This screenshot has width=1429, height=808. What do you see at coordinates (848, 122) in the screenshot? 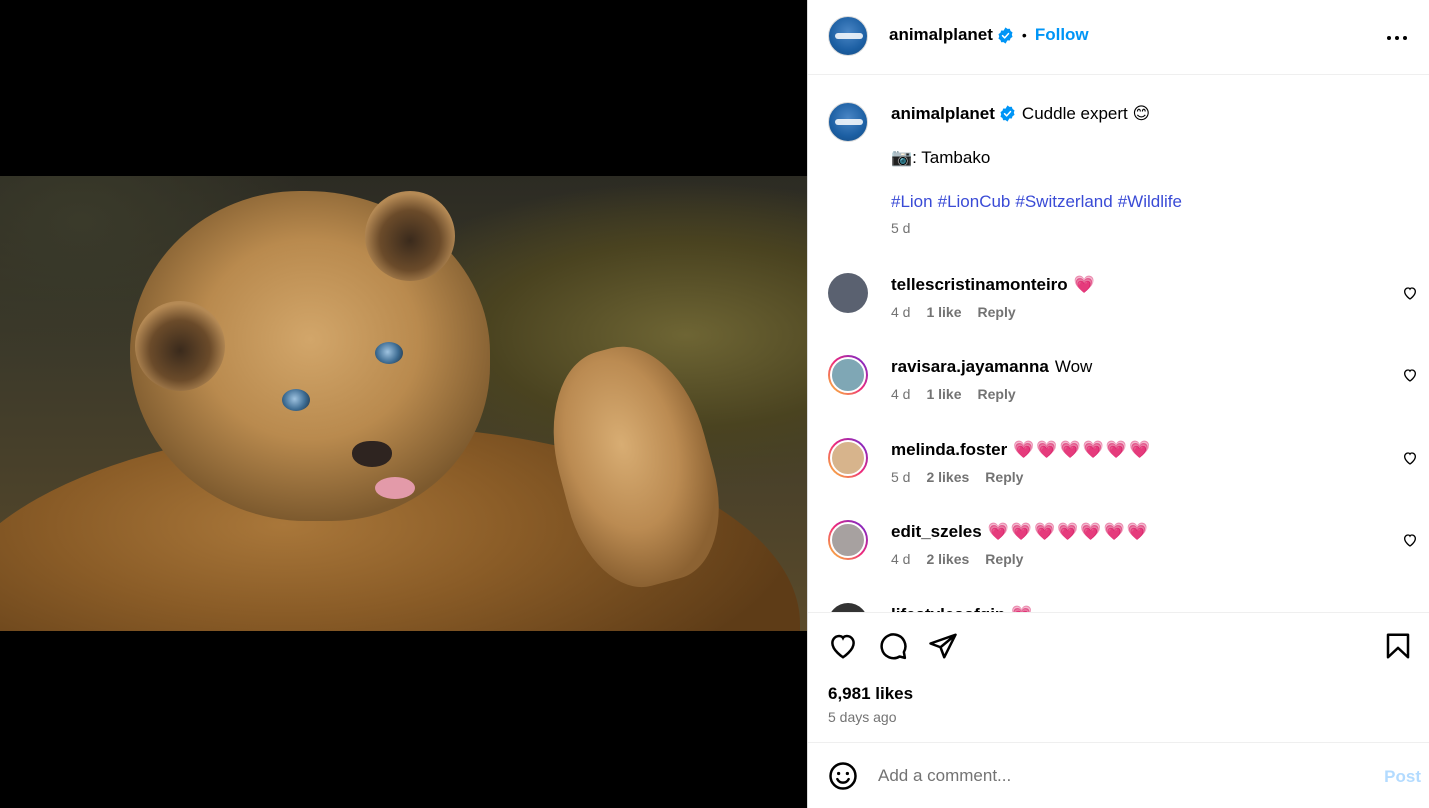
I see `caption-avatar` at bounding box center [848, 122].